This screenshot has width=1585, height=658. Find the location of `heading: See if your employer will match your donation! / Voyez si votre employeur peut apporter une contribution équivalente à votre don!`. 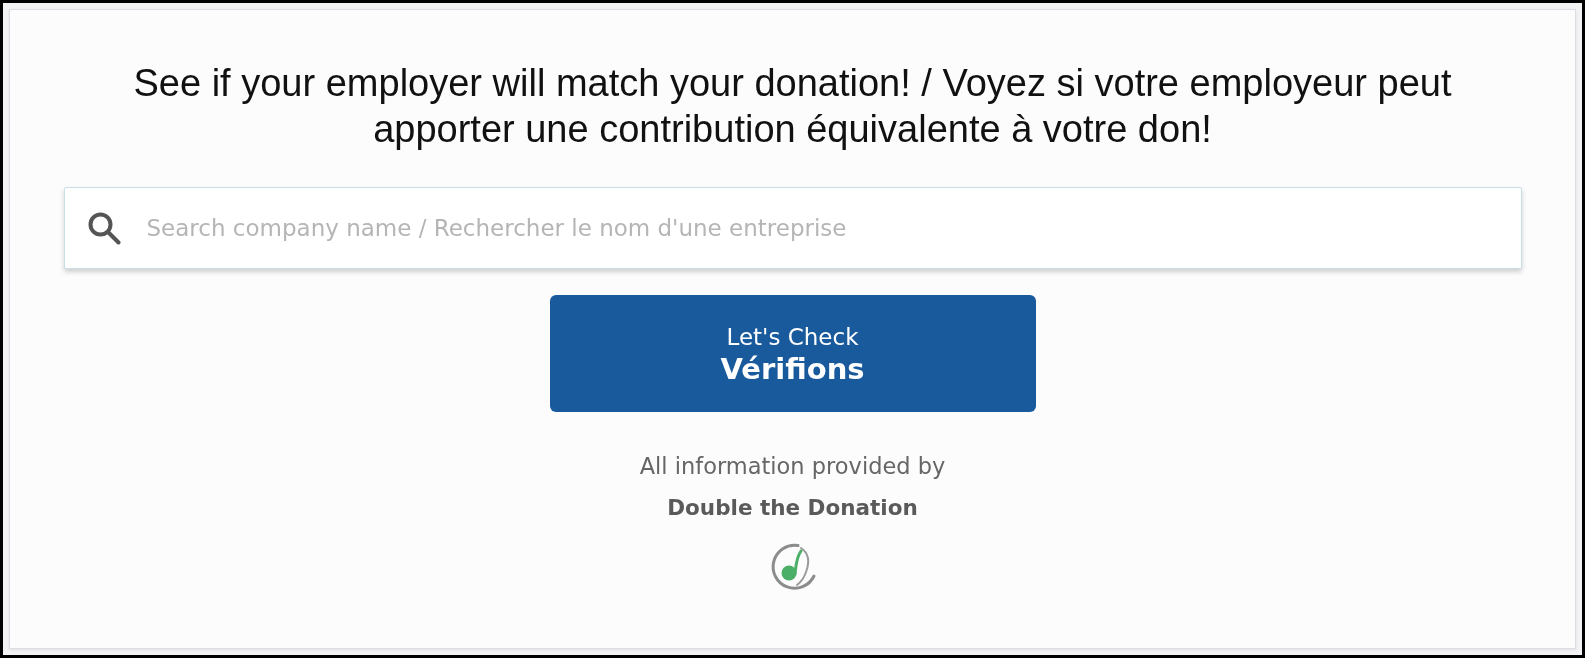

heading: See if your employer will match your donation! / Voyez si votre employeur peut apporter une contribution équivalente à votre don! is located at coordinates (792, 106).